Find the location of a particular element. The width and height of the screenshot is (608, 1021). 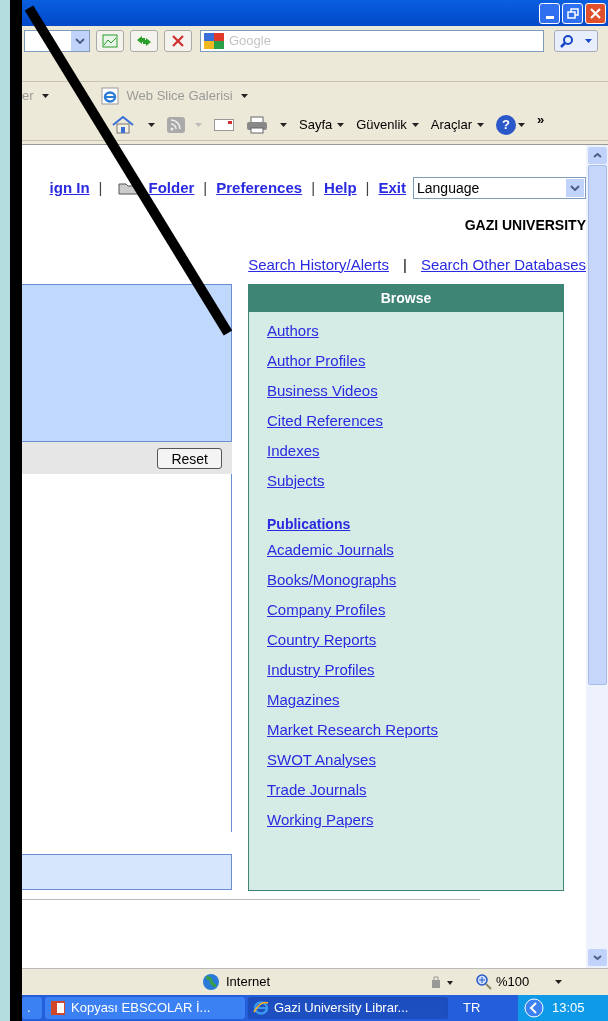

presentation-icon is located at coordinates (58, 1008).